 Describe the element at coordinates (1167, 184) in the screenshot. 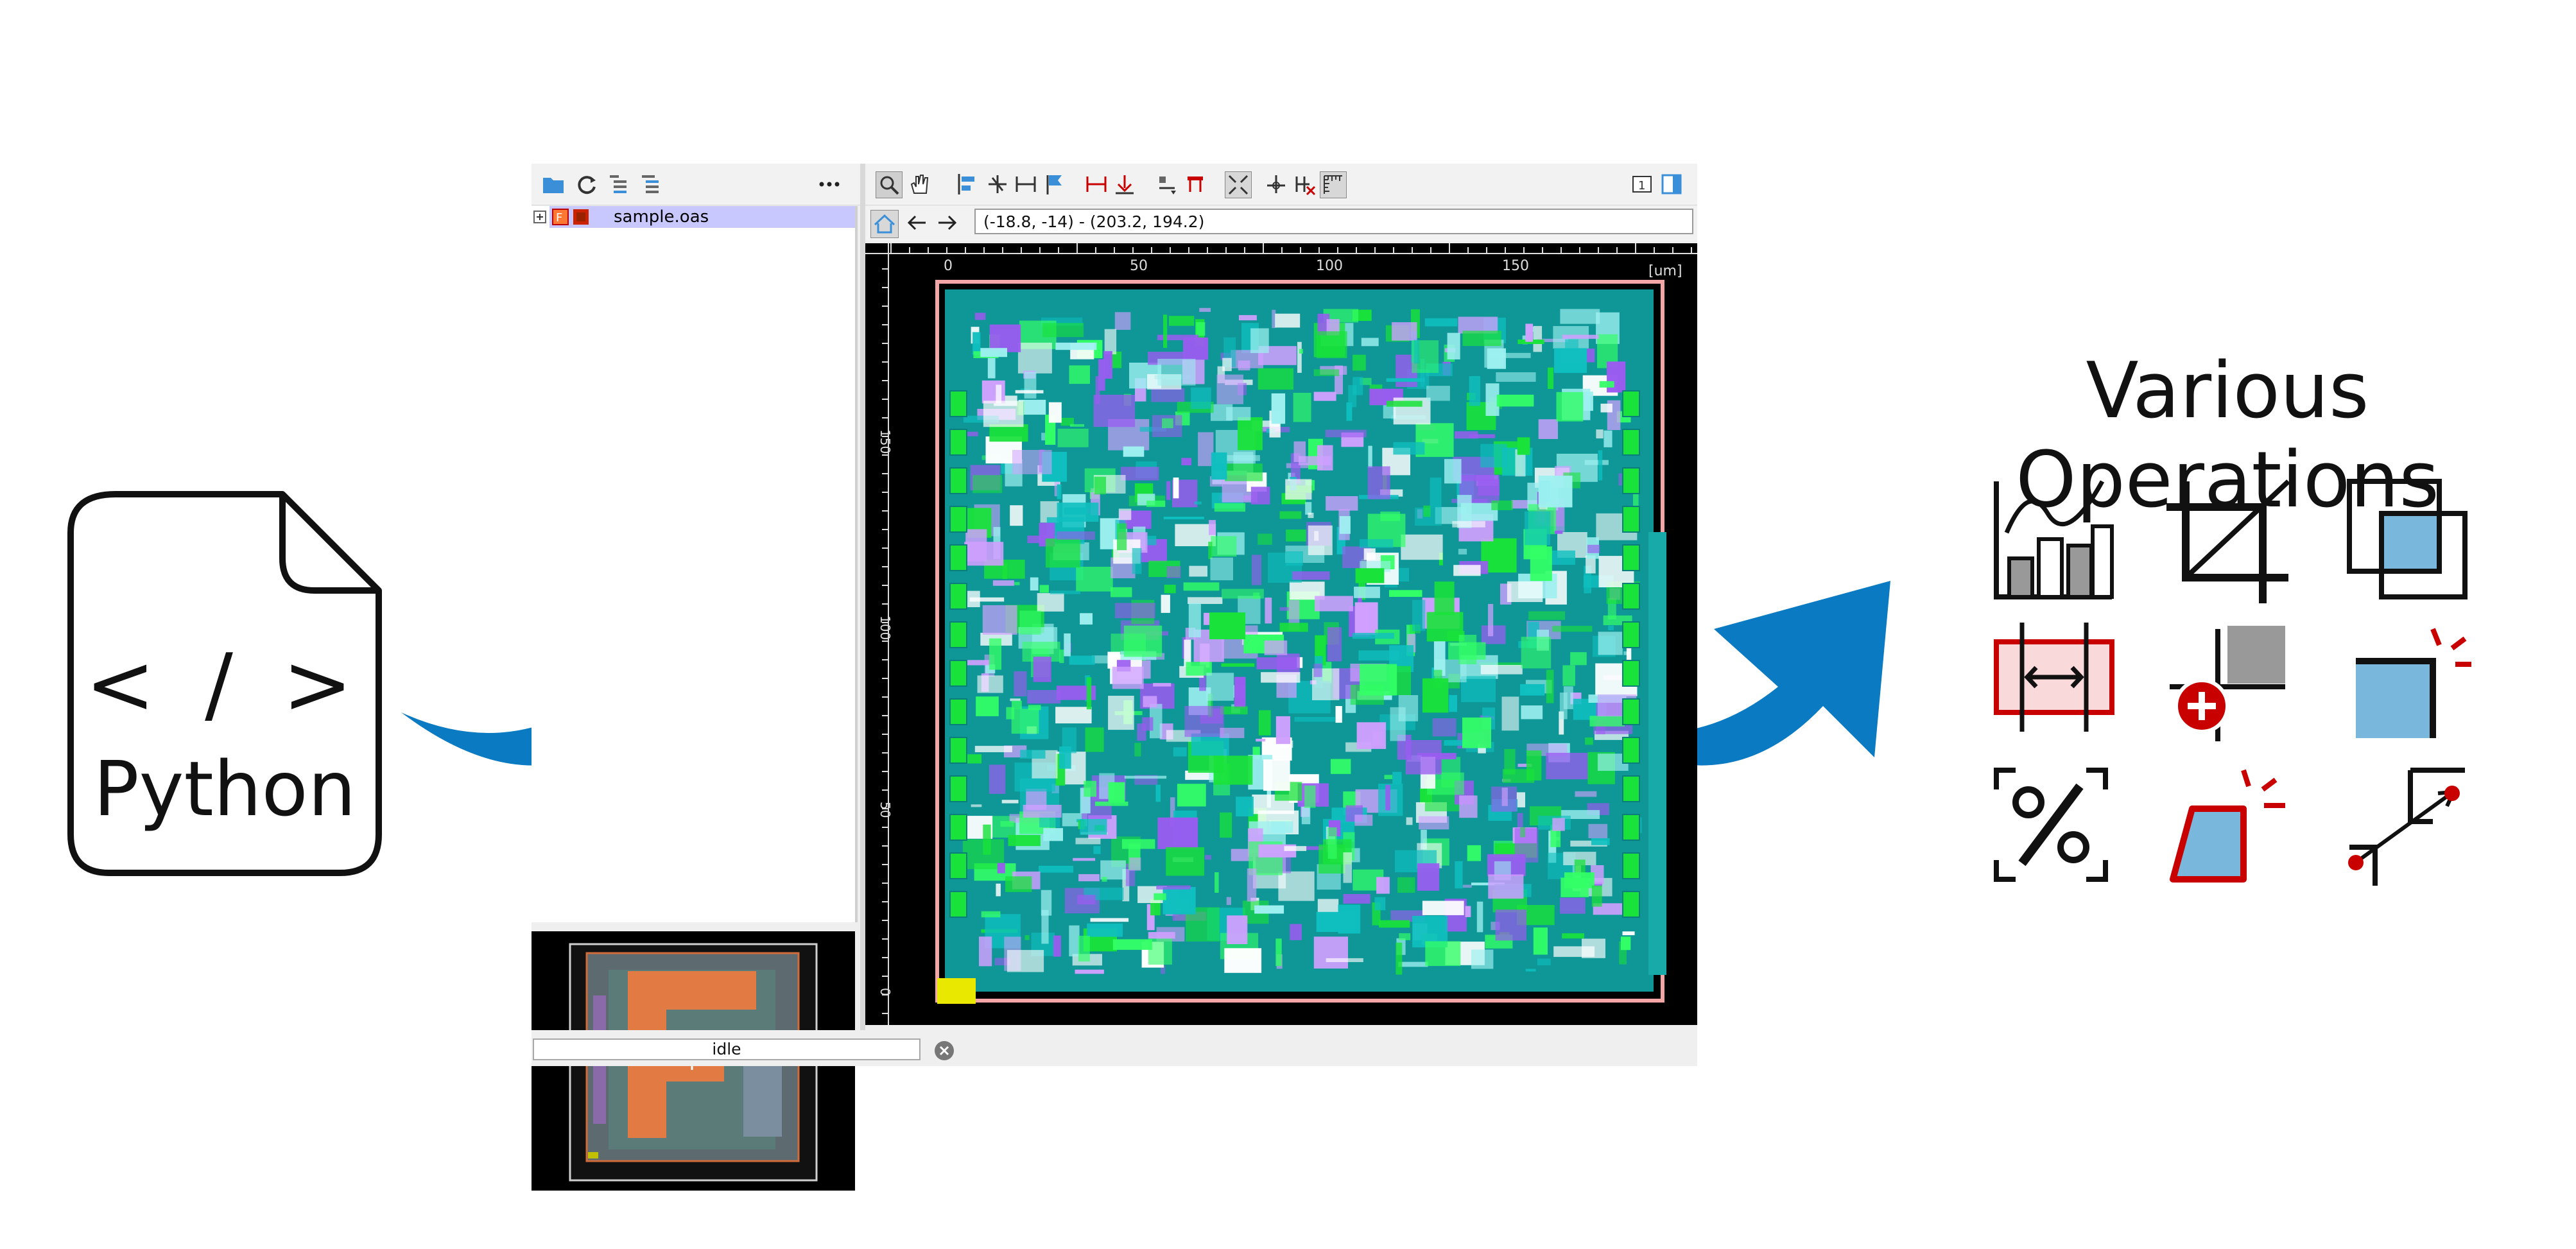

I see `layer-select-icon` at that location.